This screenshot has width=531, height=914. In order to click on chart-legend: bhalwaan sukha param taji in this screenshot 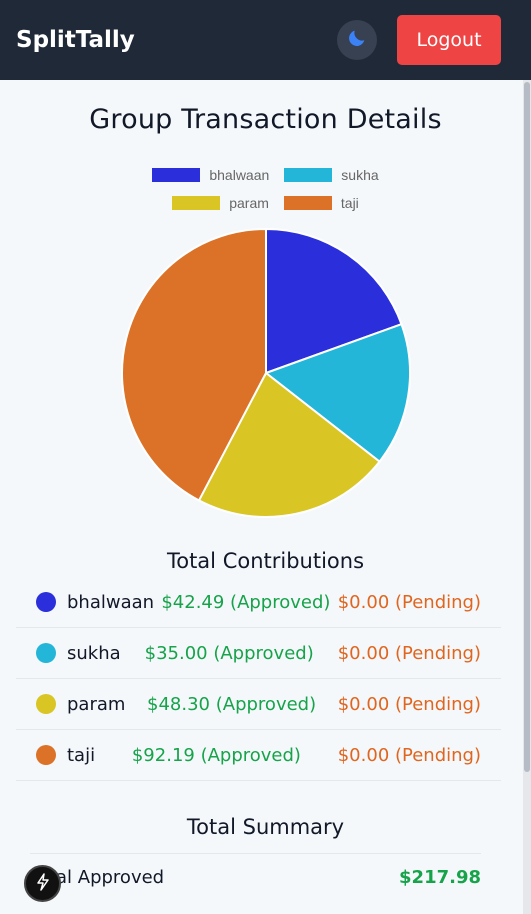, I will do `click(265, 189)`.